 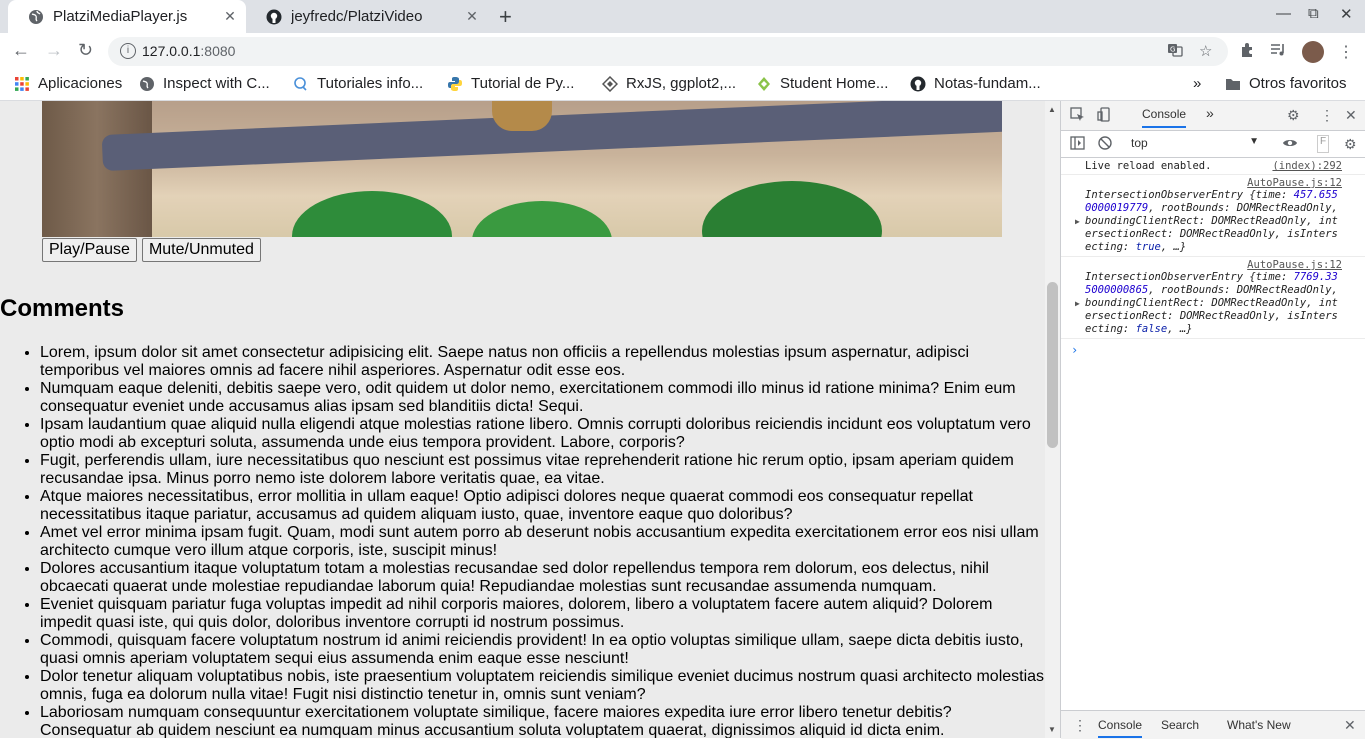 What do you see at coordinates (1164, 117) in the screenshot?
I see `tab-console: Console` at bounding box center [1164, 117].